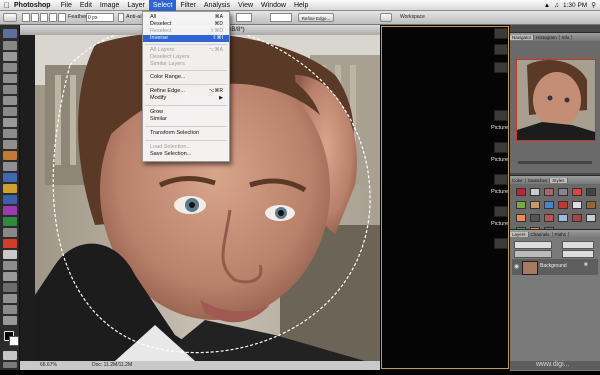 The image size is (600, 375). Describe the element at coordinates (26, 17) in the screenshot. I see `new-selection-icon` at that location.